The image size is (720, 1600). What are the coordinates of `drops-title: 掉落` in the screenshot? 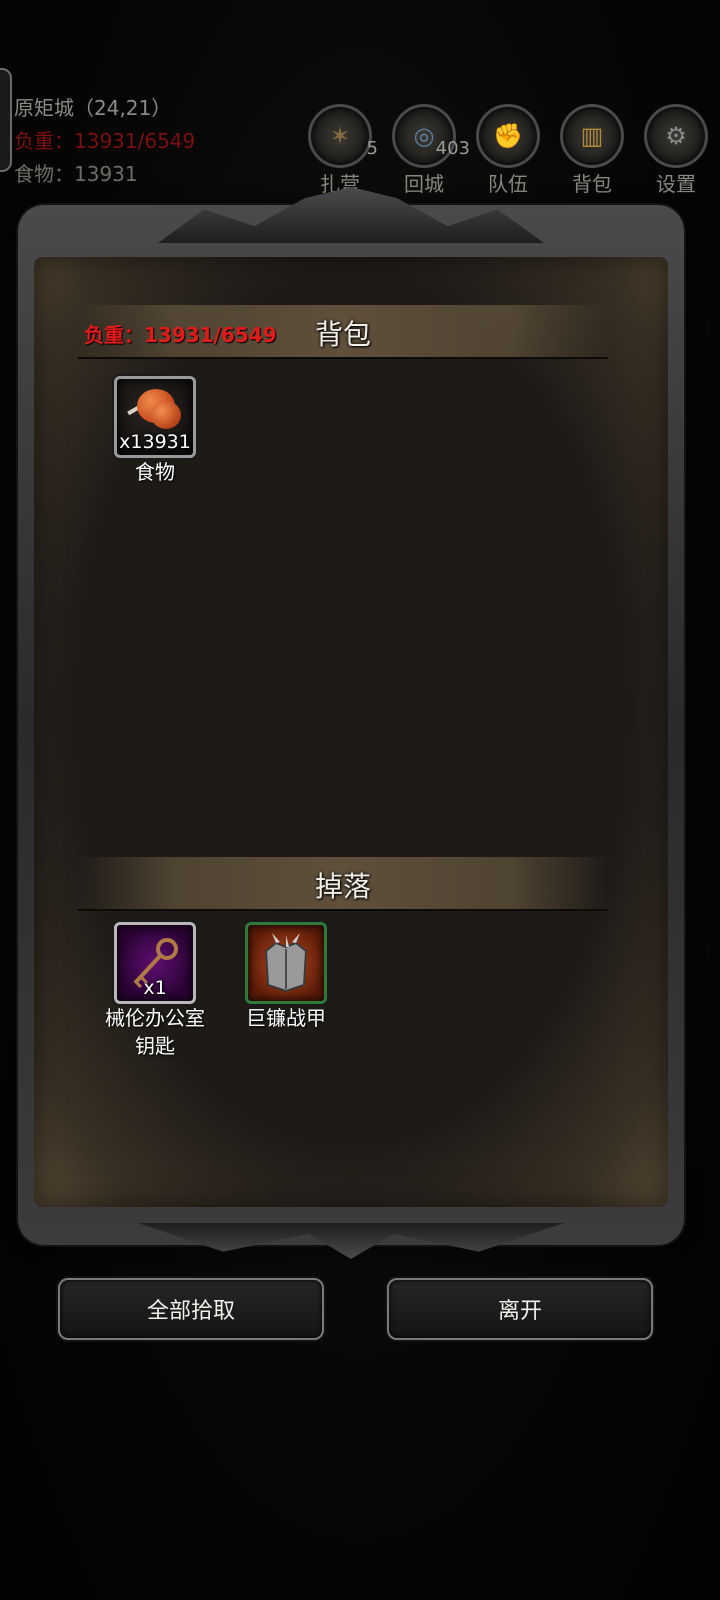 It's located at (342, 886).